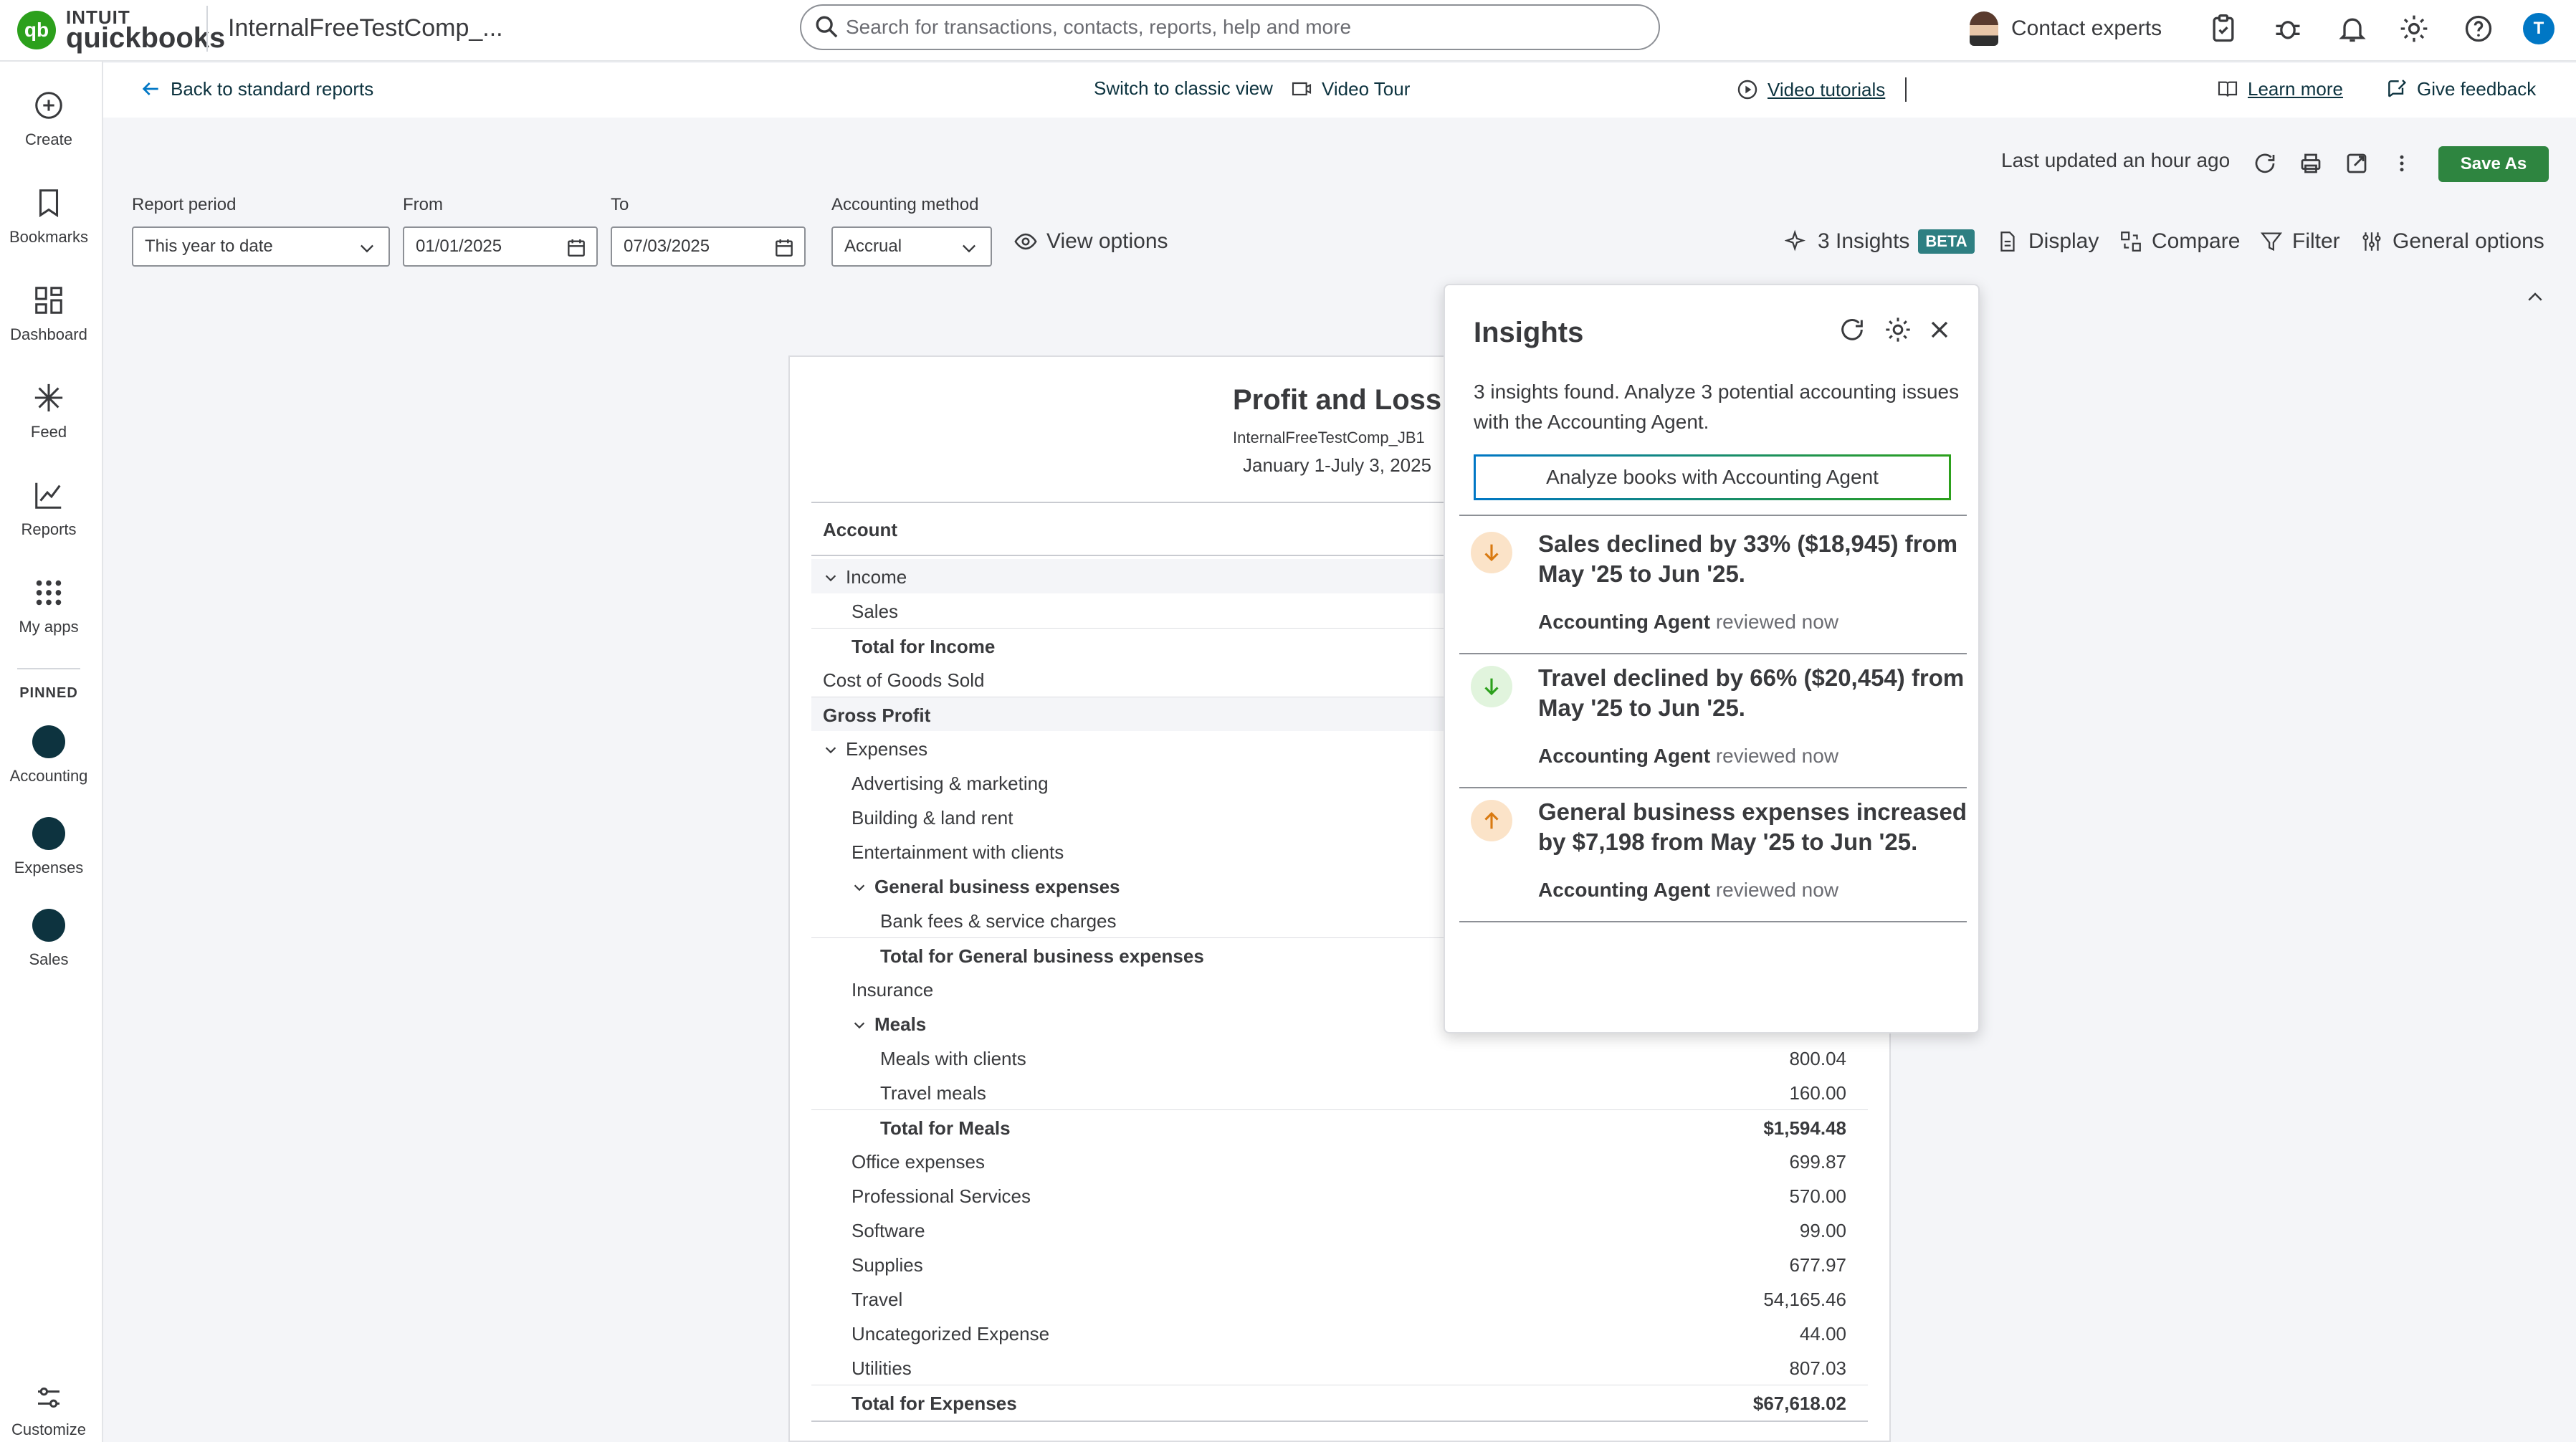 This screenshot has width=2576, height=1442. I want to click on sidebar-item-dashboard: Dashboard, so click(48, 314).